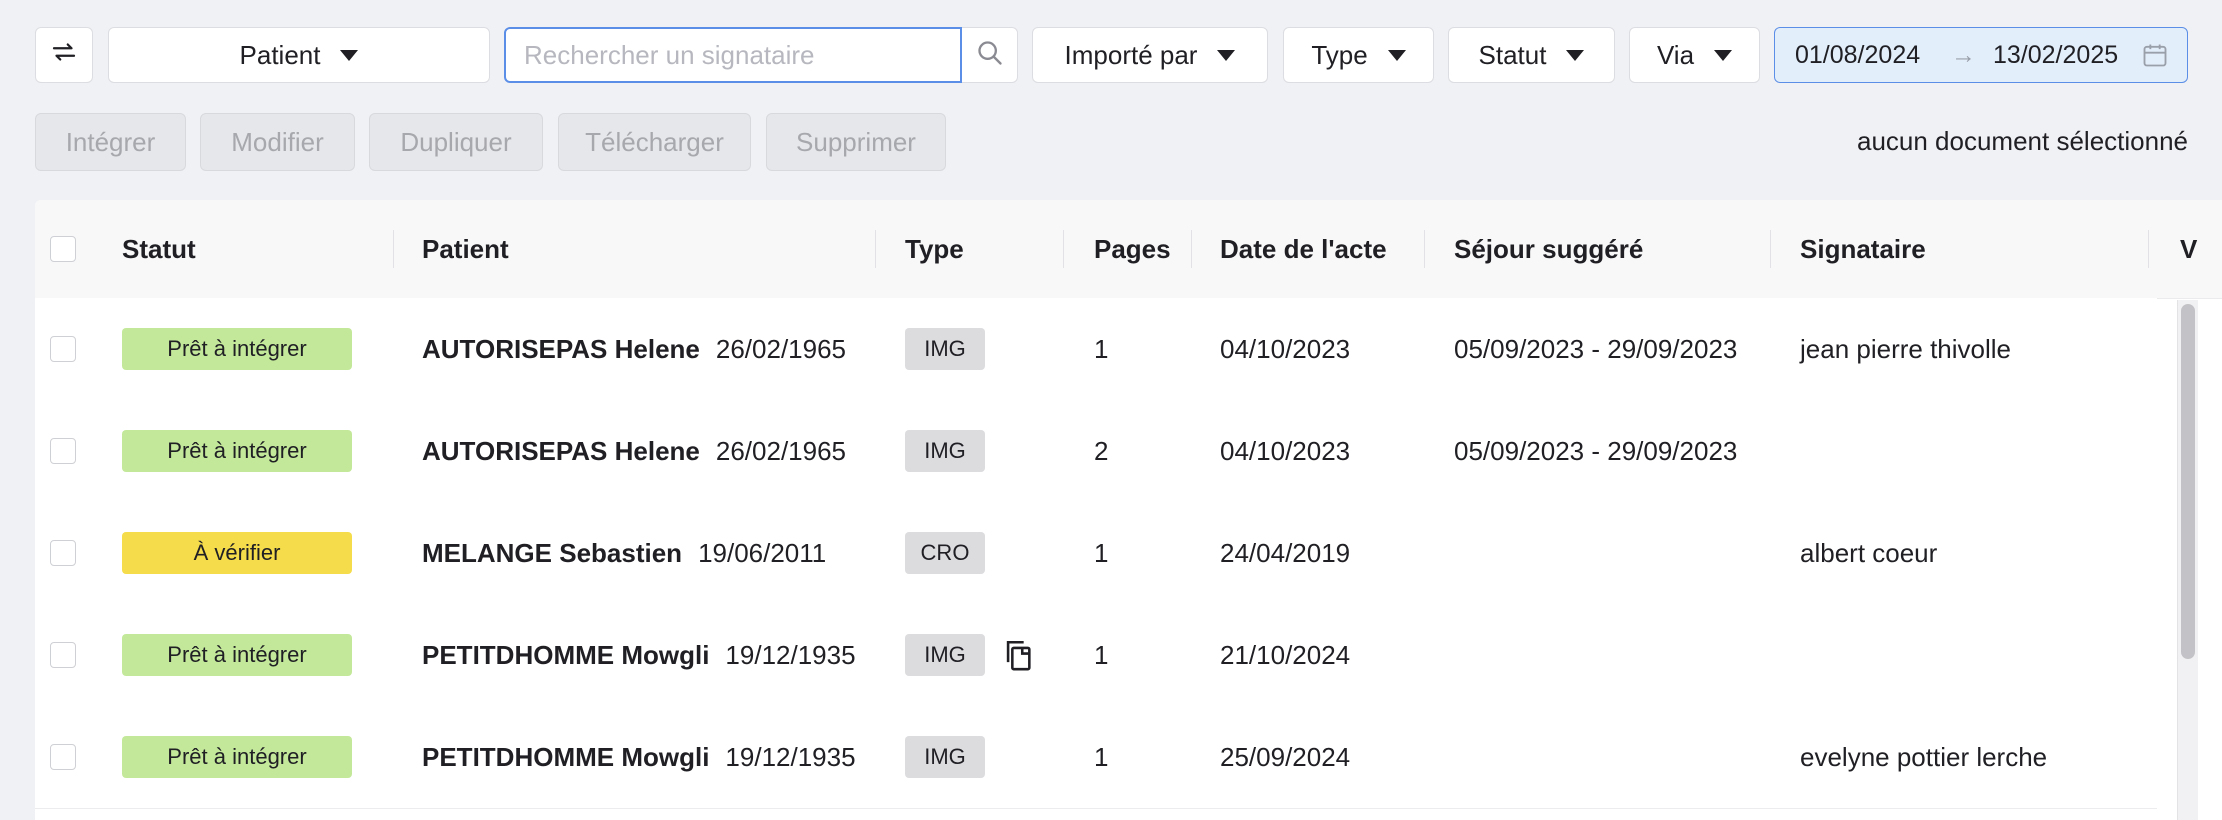 The width and height of the screenshot is (2222, 820). I want to click on header-type: Type, so click(934, 249).